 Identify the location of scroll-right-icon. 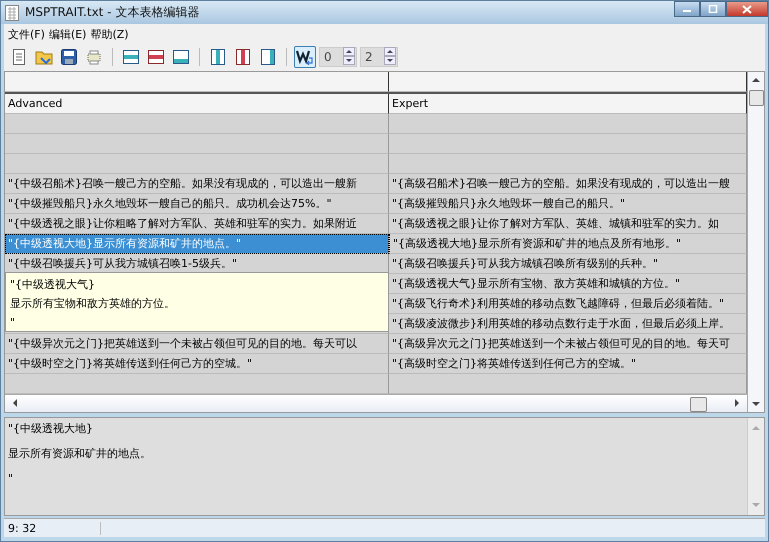
(737, 403).